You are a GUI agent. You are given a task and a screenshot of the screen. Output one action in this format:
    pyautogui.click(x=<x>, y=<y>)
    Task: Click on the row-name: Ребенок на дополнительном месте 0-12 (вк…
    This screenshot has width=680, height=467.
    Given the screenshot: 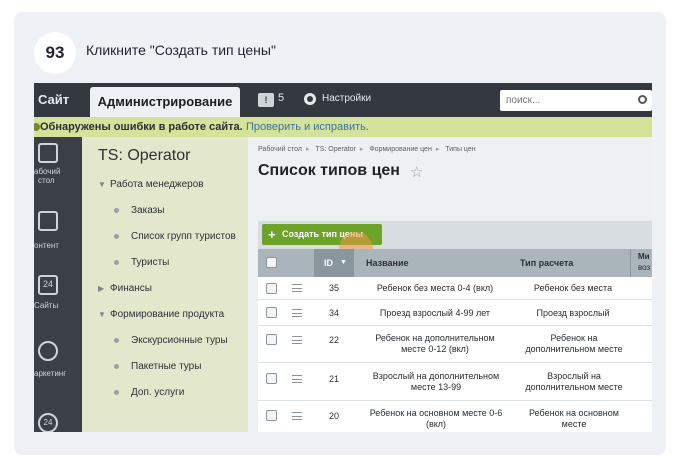 What is the action you would take?
    pyautogui.click(x=435, y=343)
    